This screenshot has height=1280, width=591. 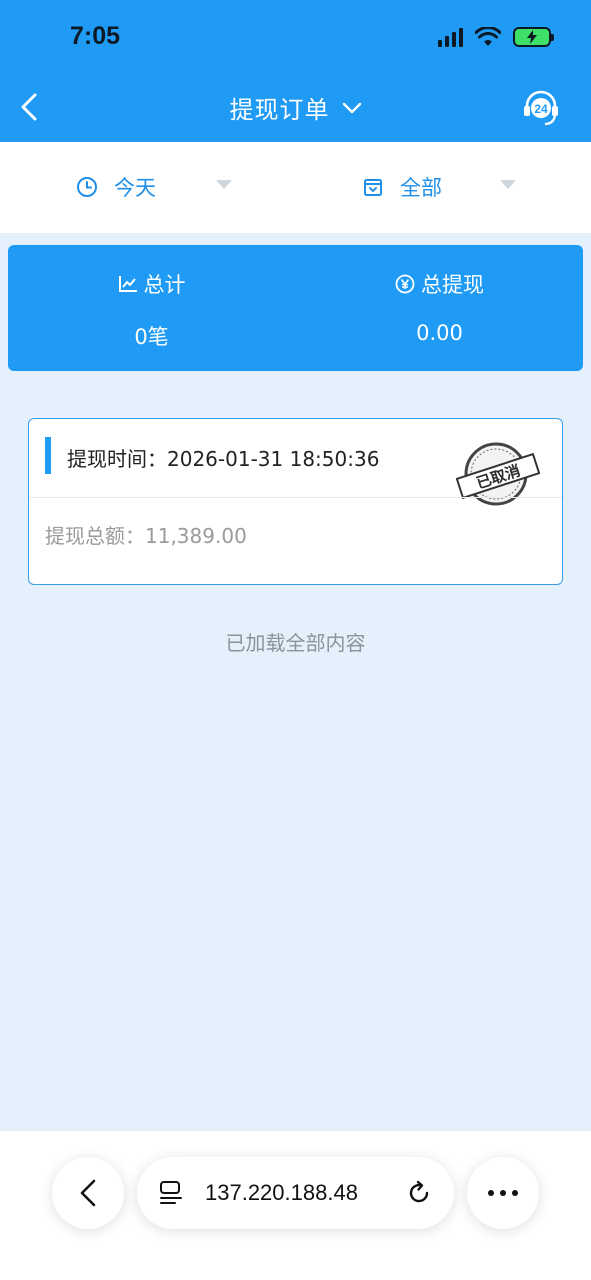 I want to click on wifi-icon, so click(x=488, y=36).